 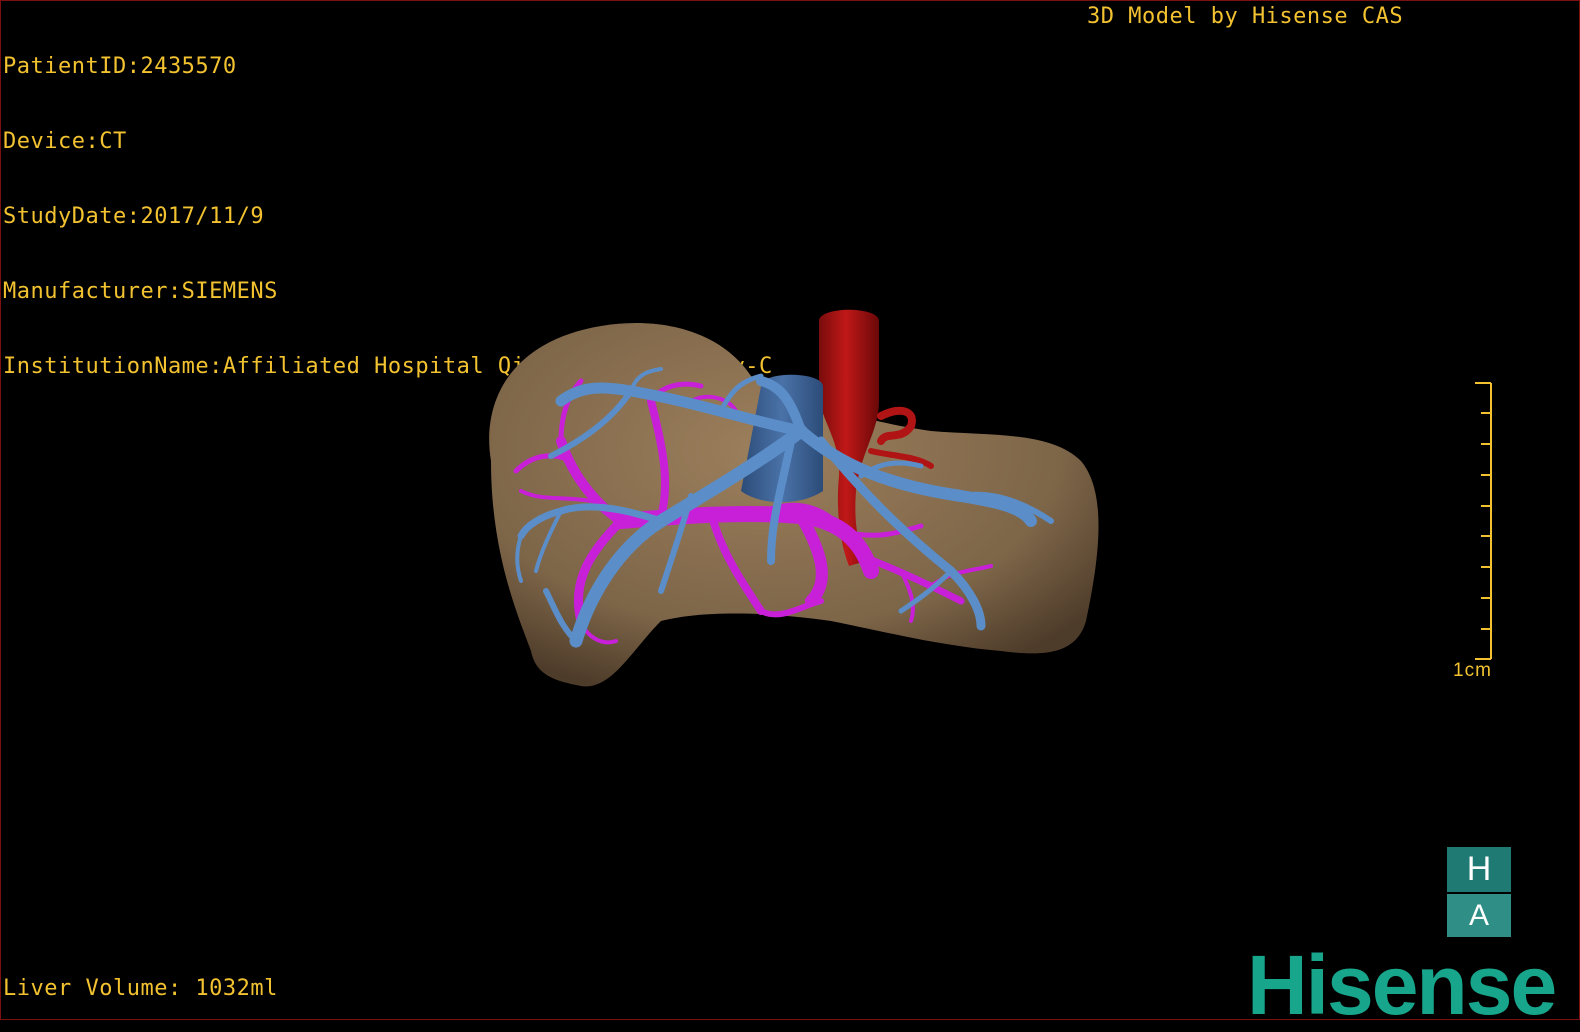 What do you see at coordinates (1479, 869) in the screenshot?
I see `orientation-head-face: H` at bounding box center [1479, 869].